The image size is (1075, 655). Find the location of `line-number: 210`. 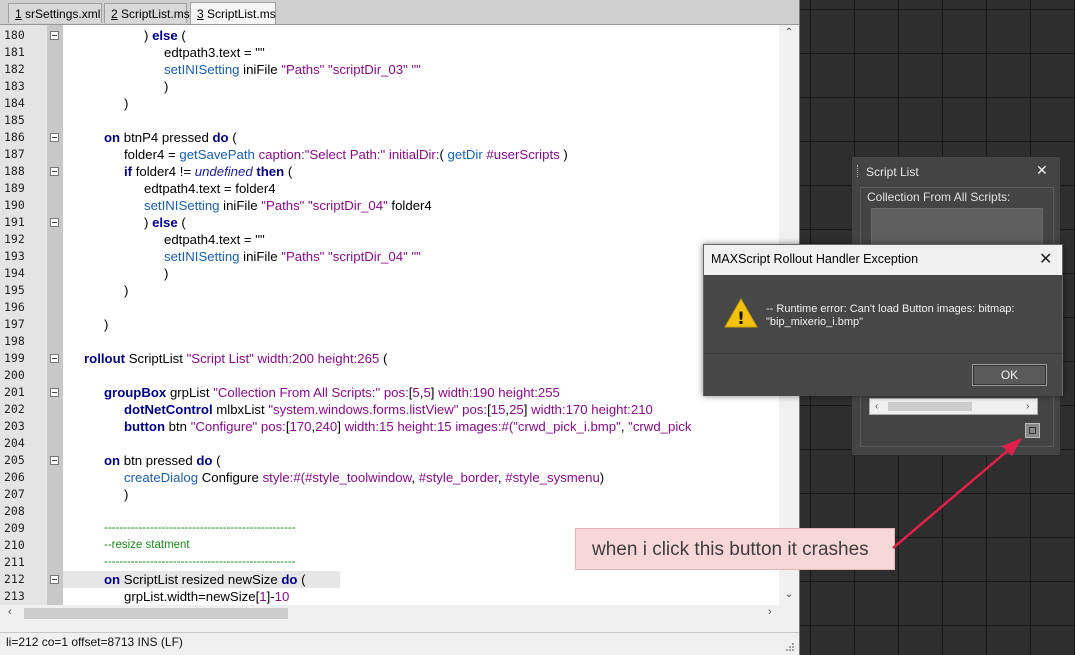

line-number: 210 is located at coordinates (14, 545).